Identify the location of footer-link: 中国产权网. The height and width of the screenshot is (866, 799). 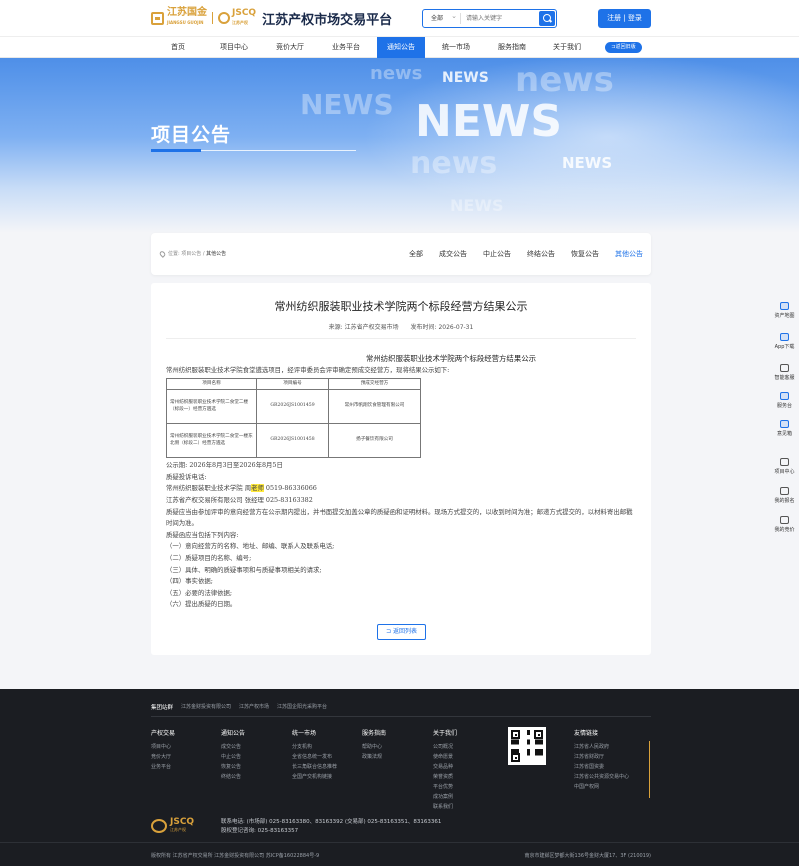
(601, 787).